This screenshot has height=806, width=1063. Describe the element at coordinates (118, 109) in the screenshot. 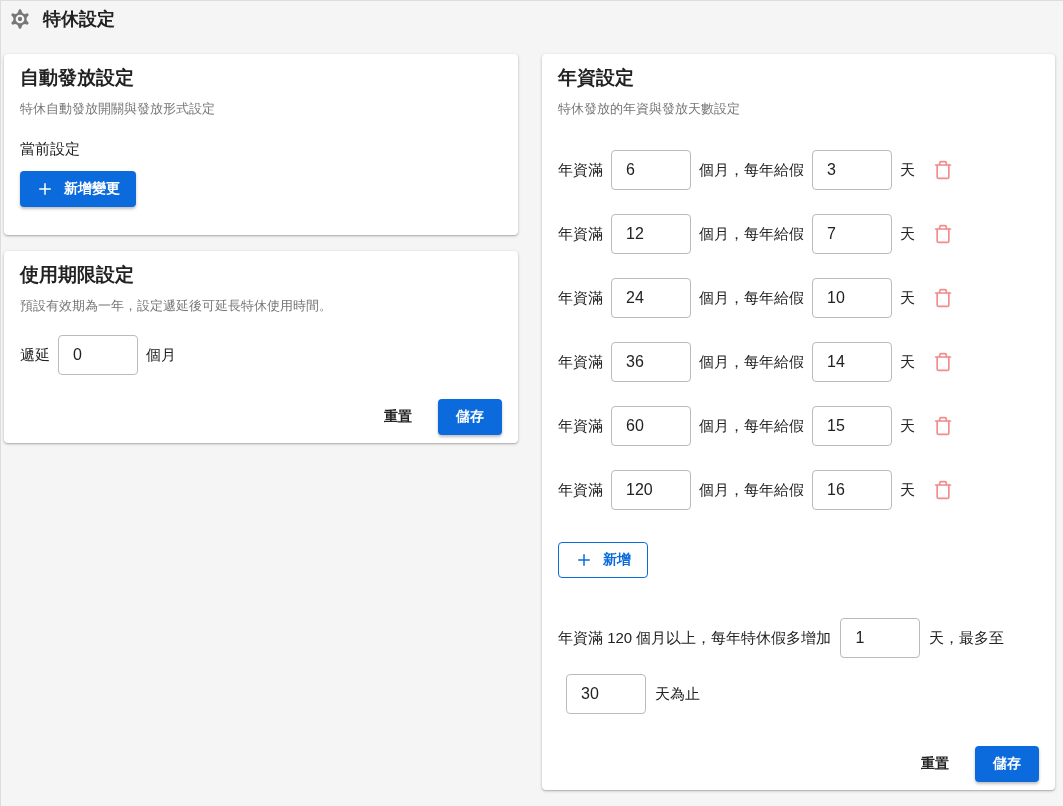

I see `card-description: 特休自動發放開關與發放形式設定` at that location.